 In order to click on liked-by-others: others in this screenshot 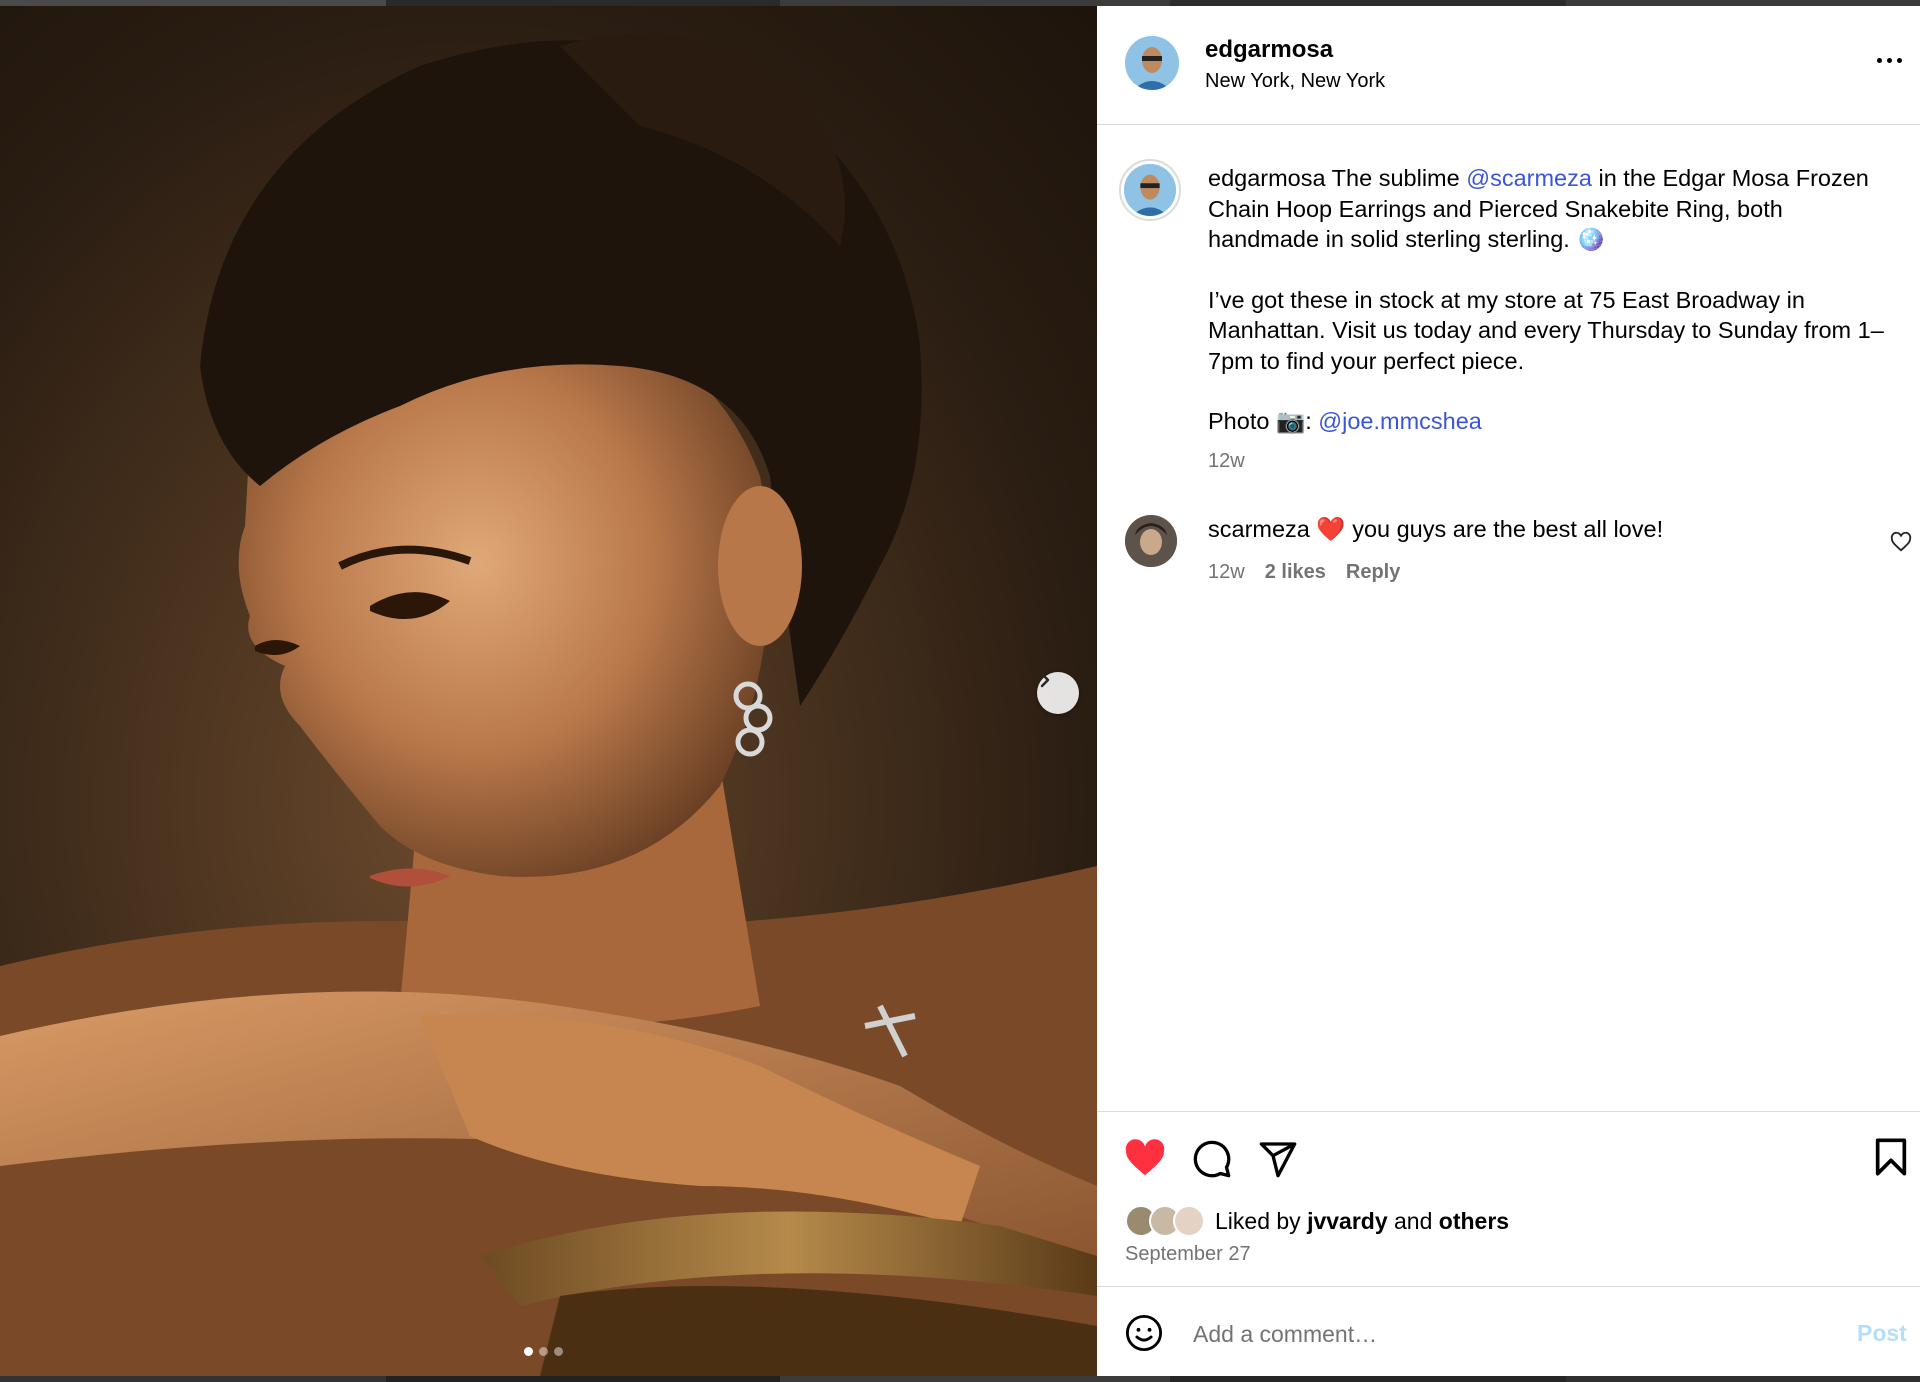, I will do `click(1474, 1221)`.